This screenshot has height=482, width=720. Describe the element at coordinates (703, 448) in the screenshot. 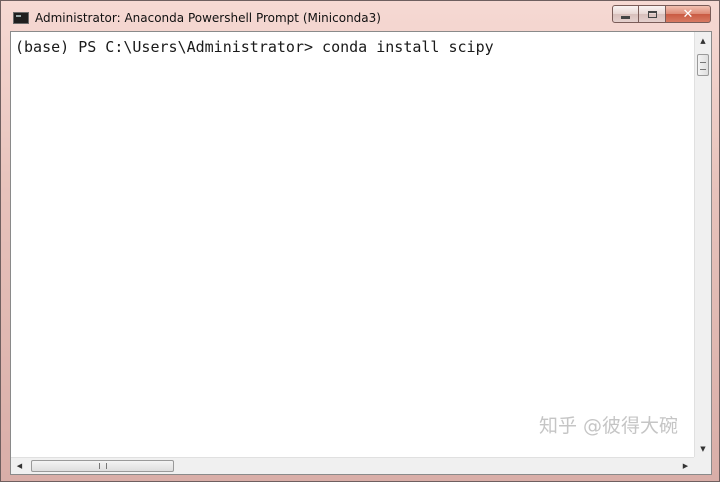

I see `scroll-down-arrow-icon: ▼` at that location.